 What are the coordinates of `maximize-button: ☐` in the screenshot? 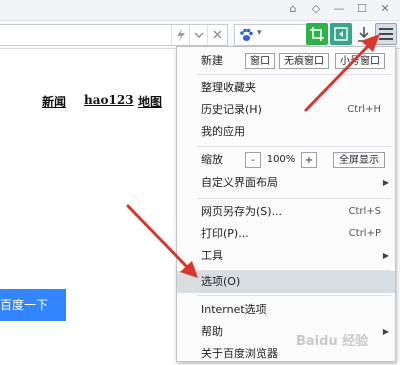 It's located at (362, 9).